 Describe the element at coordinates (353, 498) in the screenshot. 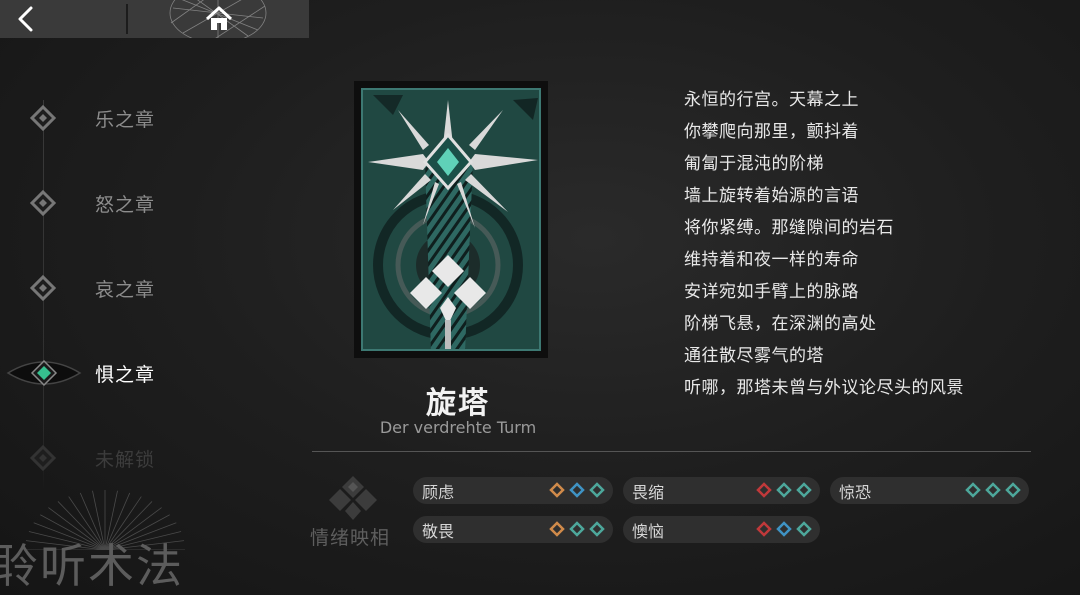

I see `emotion-diamond-icon` at that location.